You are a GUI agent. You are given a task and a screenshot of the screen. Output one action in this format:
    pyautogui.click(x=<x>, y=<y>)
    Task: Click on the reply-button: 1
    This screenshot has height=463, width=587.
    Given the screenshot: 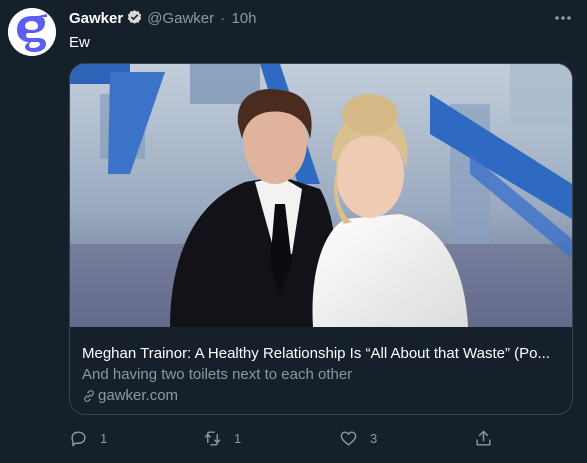 What is the action you would take?
    pyautogui.click(x=88, y=438)
    